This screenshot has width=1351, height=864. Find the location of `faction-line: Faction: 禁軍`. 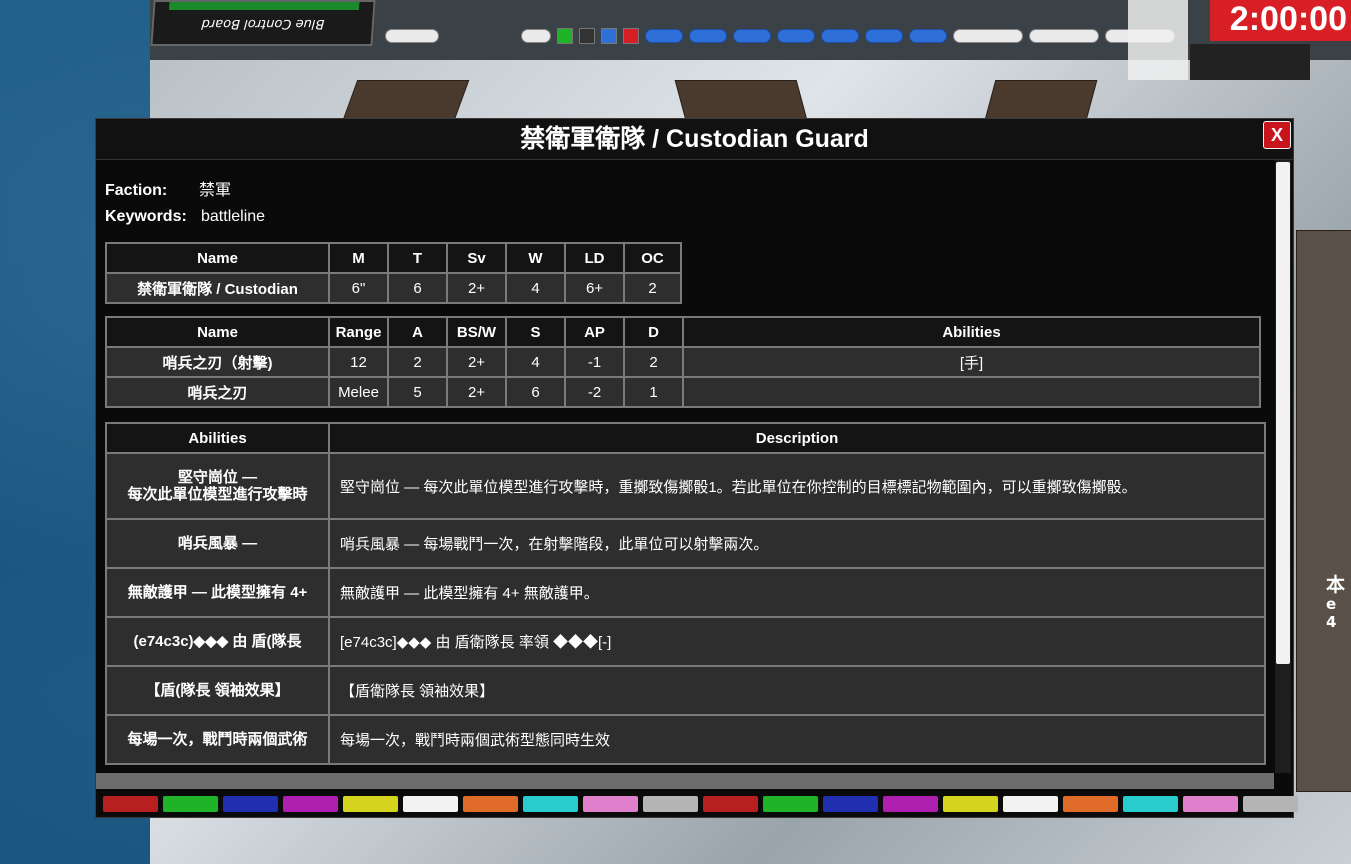

faction-line: Faction: 禁軍 is located at coordinates (168, 188).